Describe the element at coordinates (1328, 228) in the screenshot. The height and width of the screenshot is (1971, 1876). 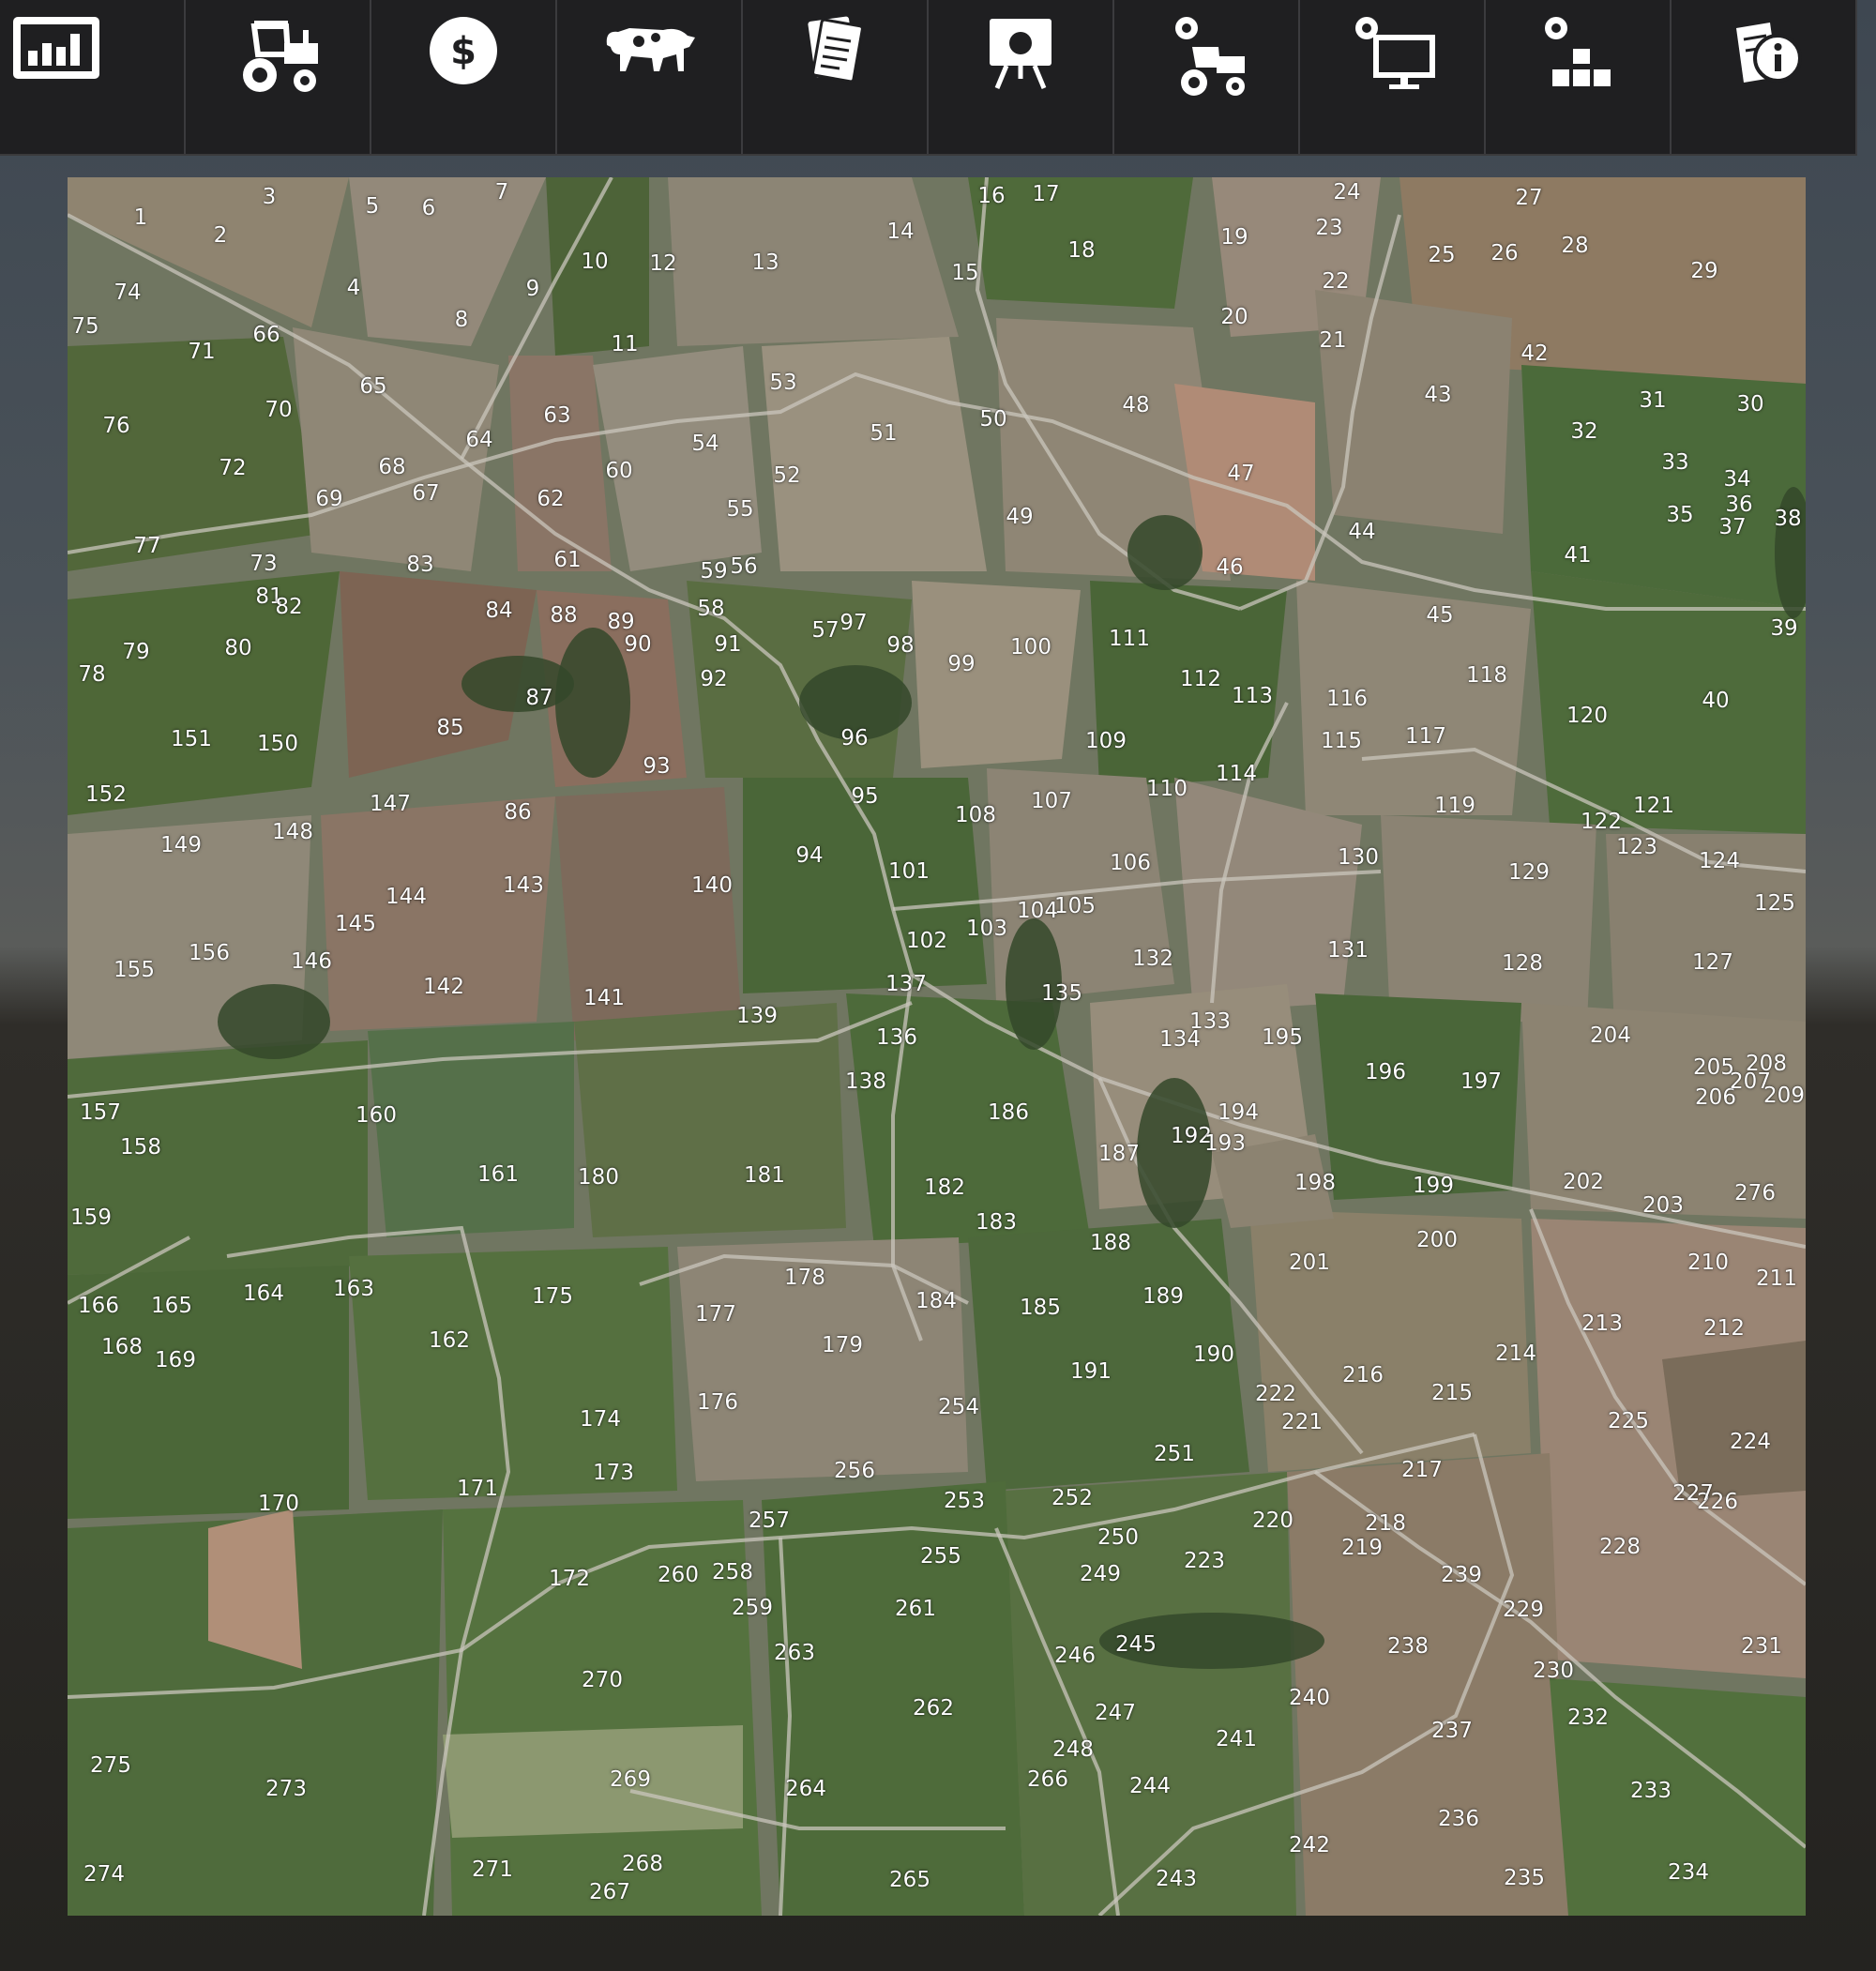
I see `field-label-23: 23` at that location.